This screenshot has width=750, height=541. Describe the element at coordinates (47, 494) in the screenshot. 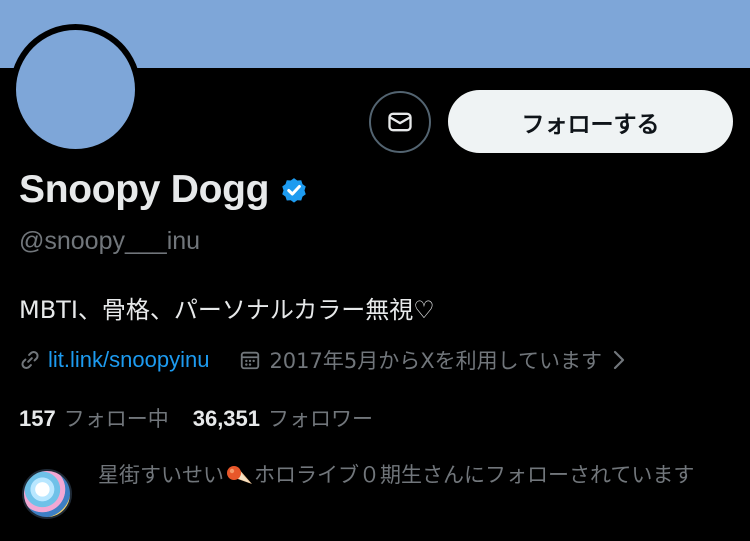

I see `mutual-follower-avatar` at that location.